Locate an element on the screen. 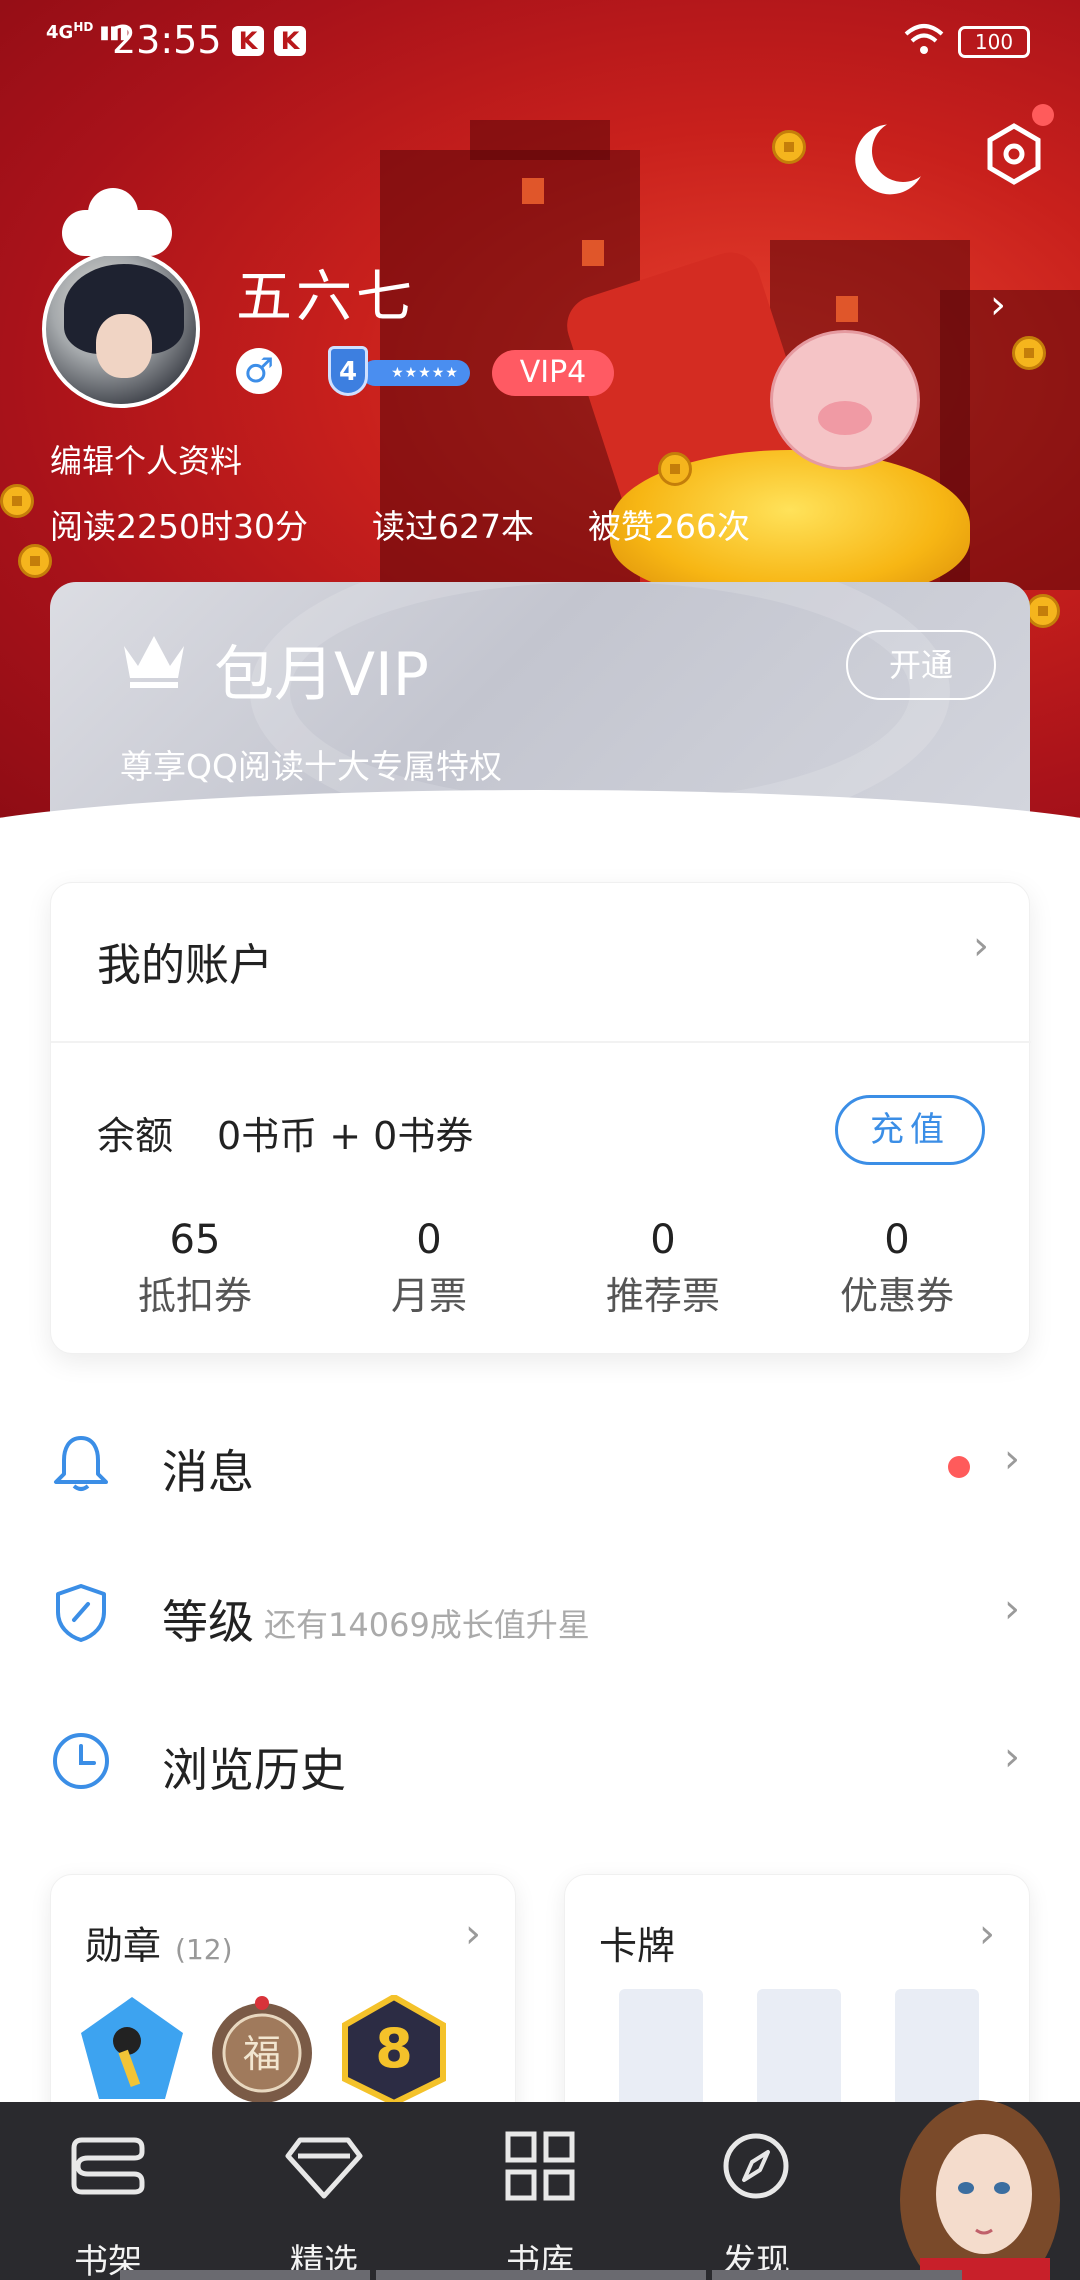 The height and width of the screenshot is (2280, 1080). unread-dot is located at coordinates (959, 1467).